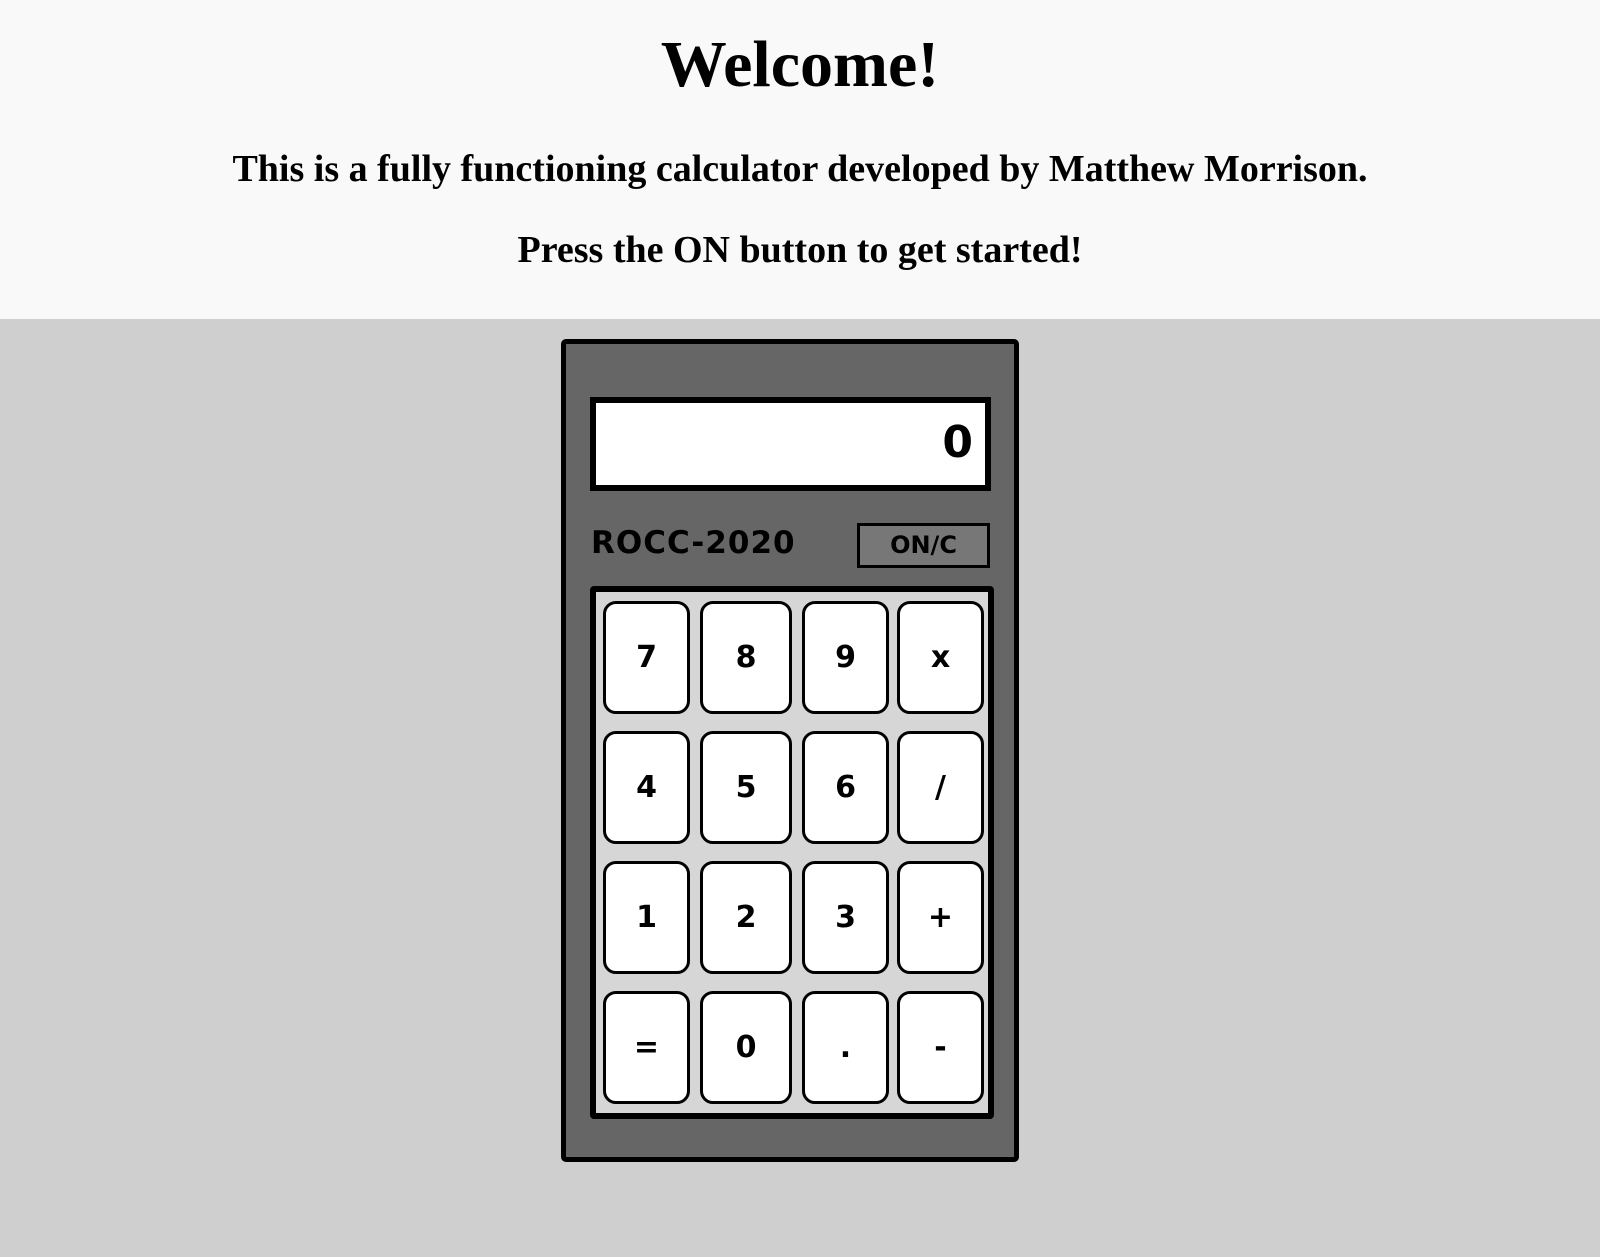 Image resolution: width=1600 pixels, height=1257 pixels. Describe the element at coordinates (957, 442) in the screenshot. I see `display-value: 0` at that location.